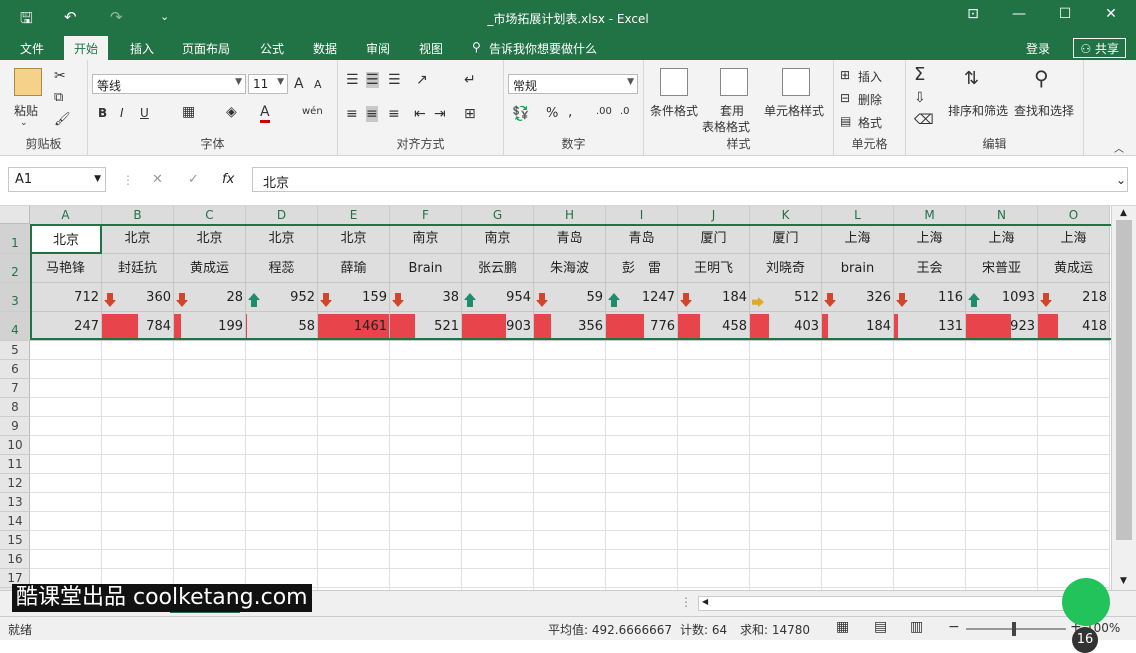 The height and width of the screenshot is (653, 1136). Describe the element at coordinates (312, 111) in the screenshot. I see `phonetic-icon: wén` at that location.